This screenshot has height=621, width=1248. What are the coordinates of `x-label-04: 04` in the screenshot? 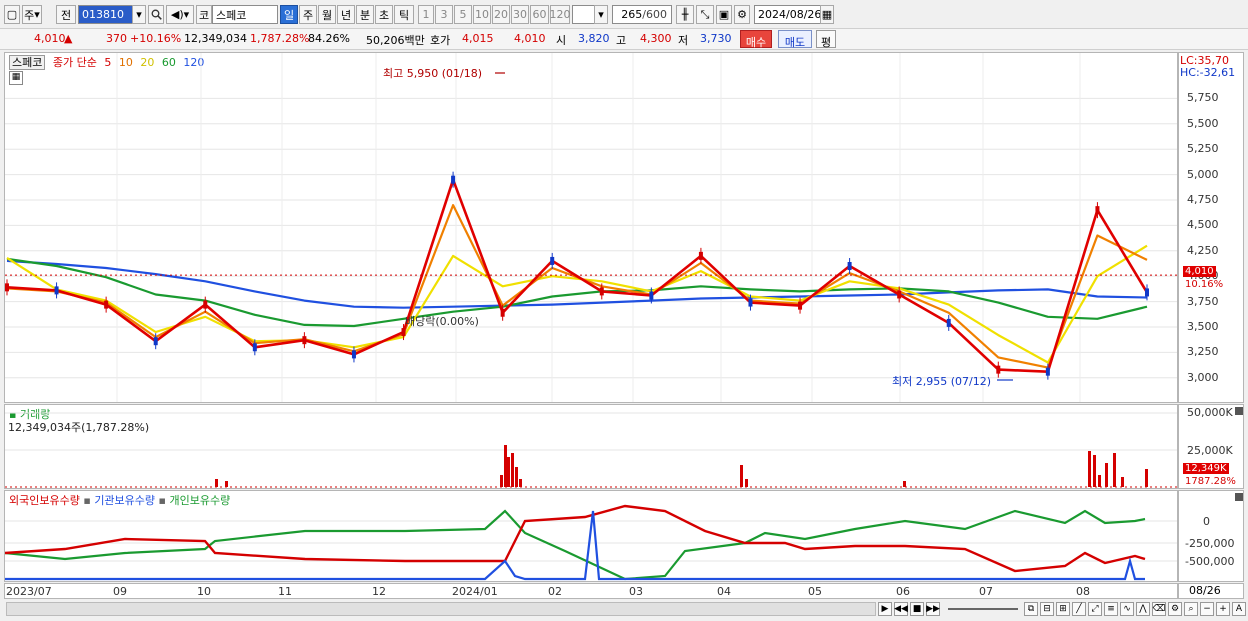 It's located at (724, 591).